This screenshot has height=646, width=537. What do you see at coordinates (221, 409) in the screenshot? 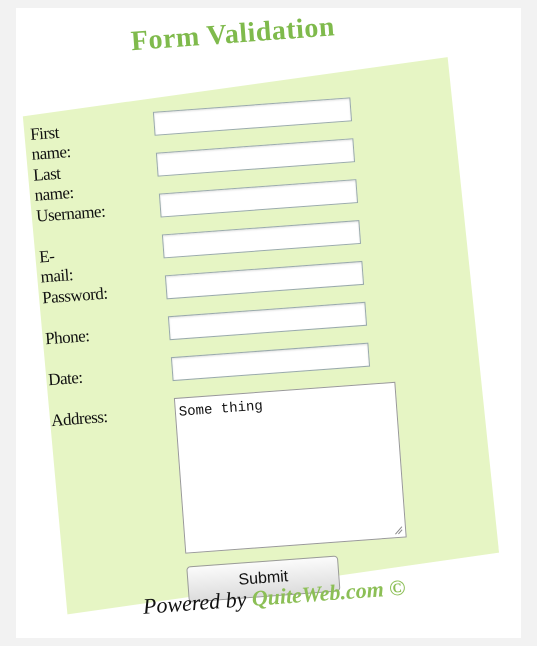
I see `address-value: Some thing` at bounding box center [221, 409].